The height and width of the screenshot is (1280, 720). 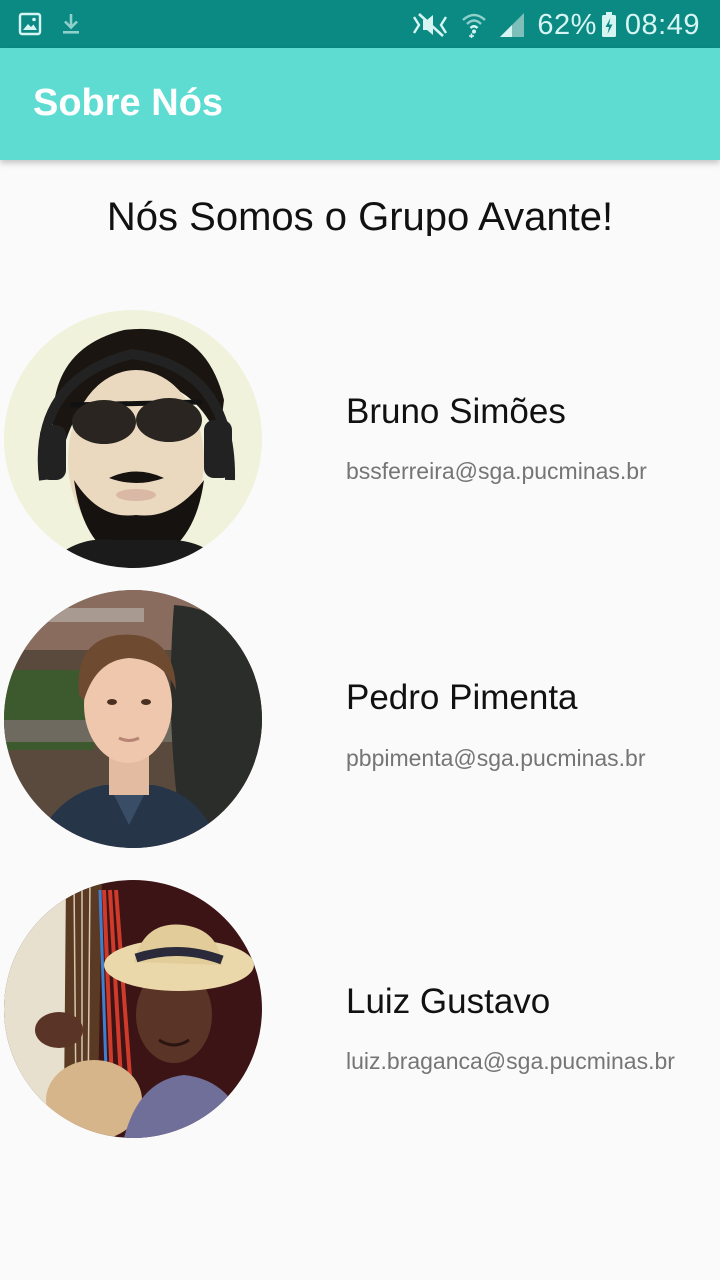 I want to click on member-name: Bruno Simões, so click(x=456, y=411).